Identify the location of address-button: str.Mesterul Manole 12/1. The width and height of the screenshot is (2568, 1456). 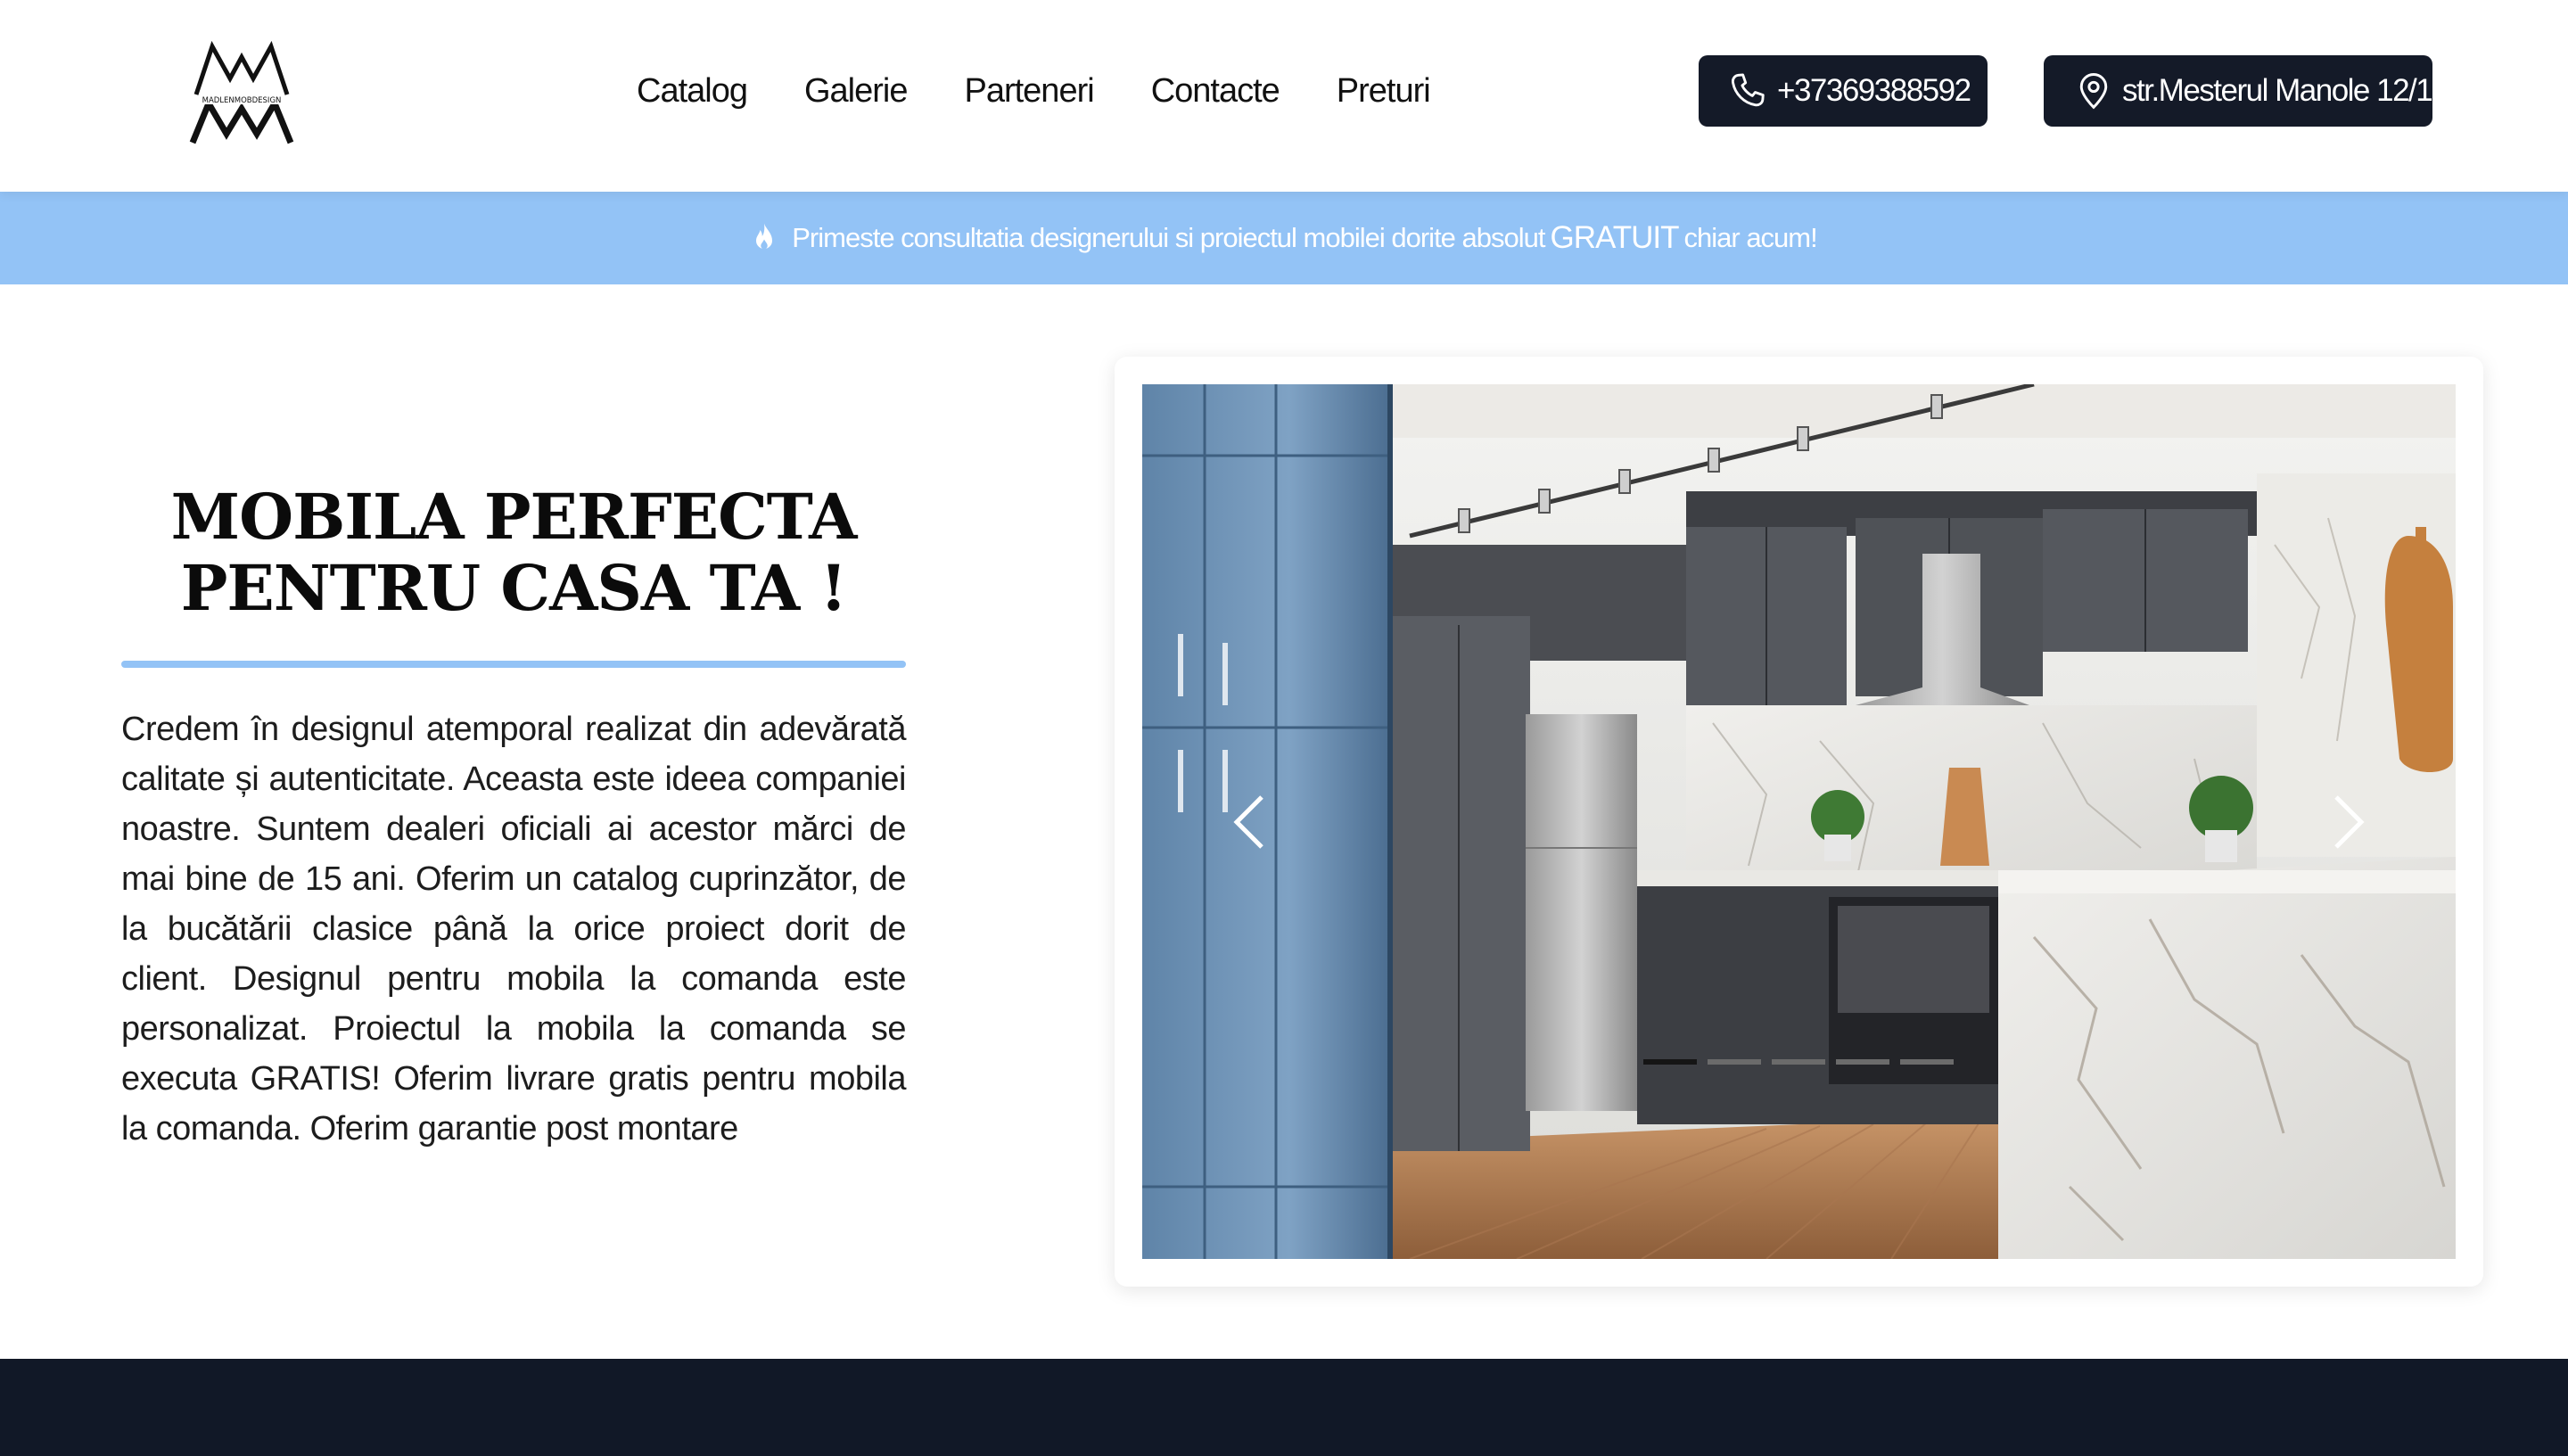
(2238, 91).